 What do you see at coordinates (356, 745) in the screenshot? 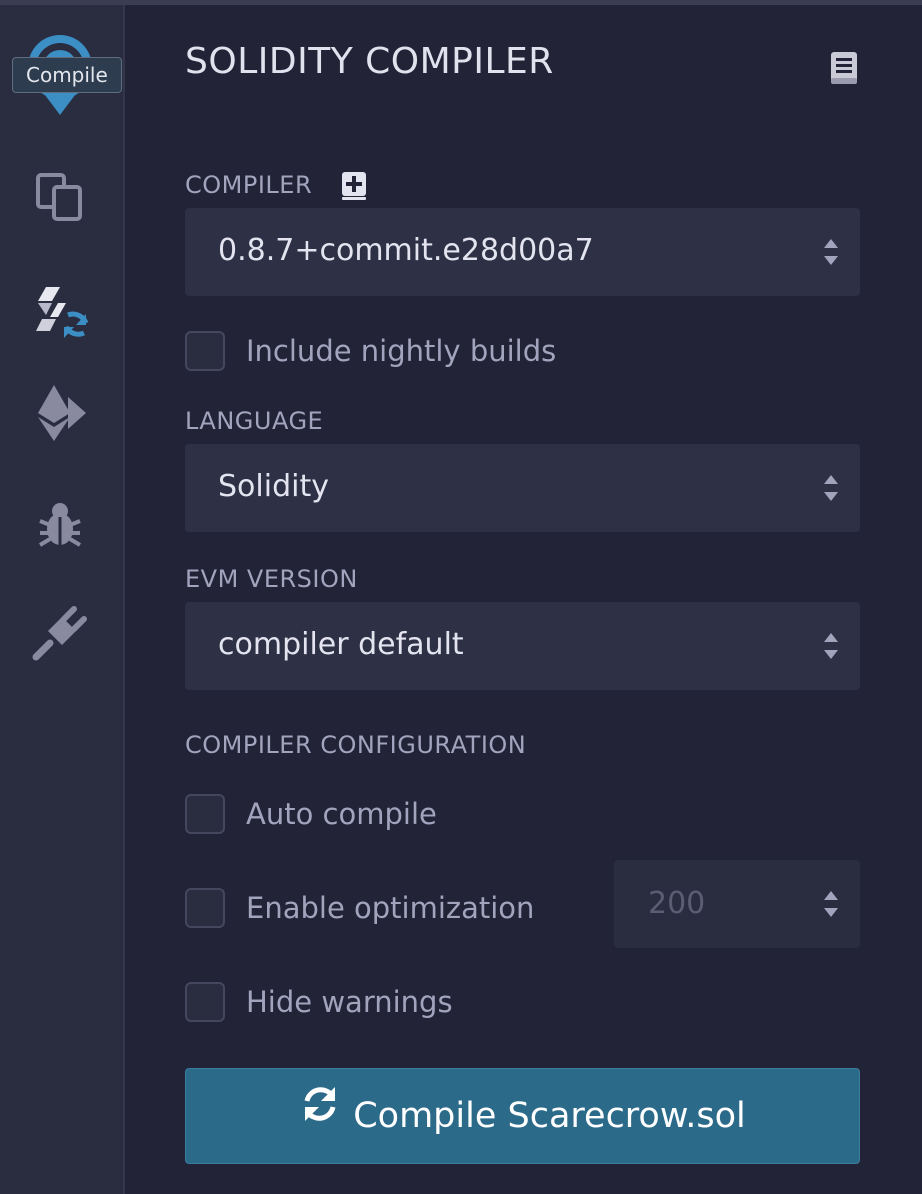
I see `compiler-configuration-label: COMPILER CONFIGURATION` at bounding box center [356, 745].